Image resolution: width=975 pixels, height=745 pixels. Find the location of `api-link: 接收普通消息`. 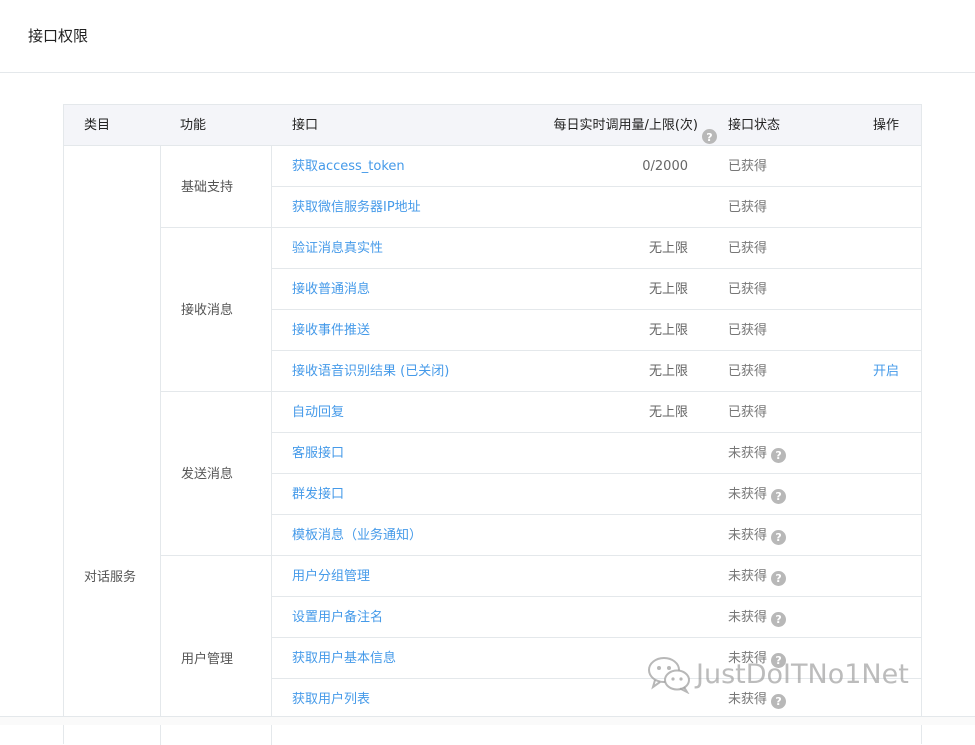

api-link: 接收普通消息 is located at coordinates (331, 289).